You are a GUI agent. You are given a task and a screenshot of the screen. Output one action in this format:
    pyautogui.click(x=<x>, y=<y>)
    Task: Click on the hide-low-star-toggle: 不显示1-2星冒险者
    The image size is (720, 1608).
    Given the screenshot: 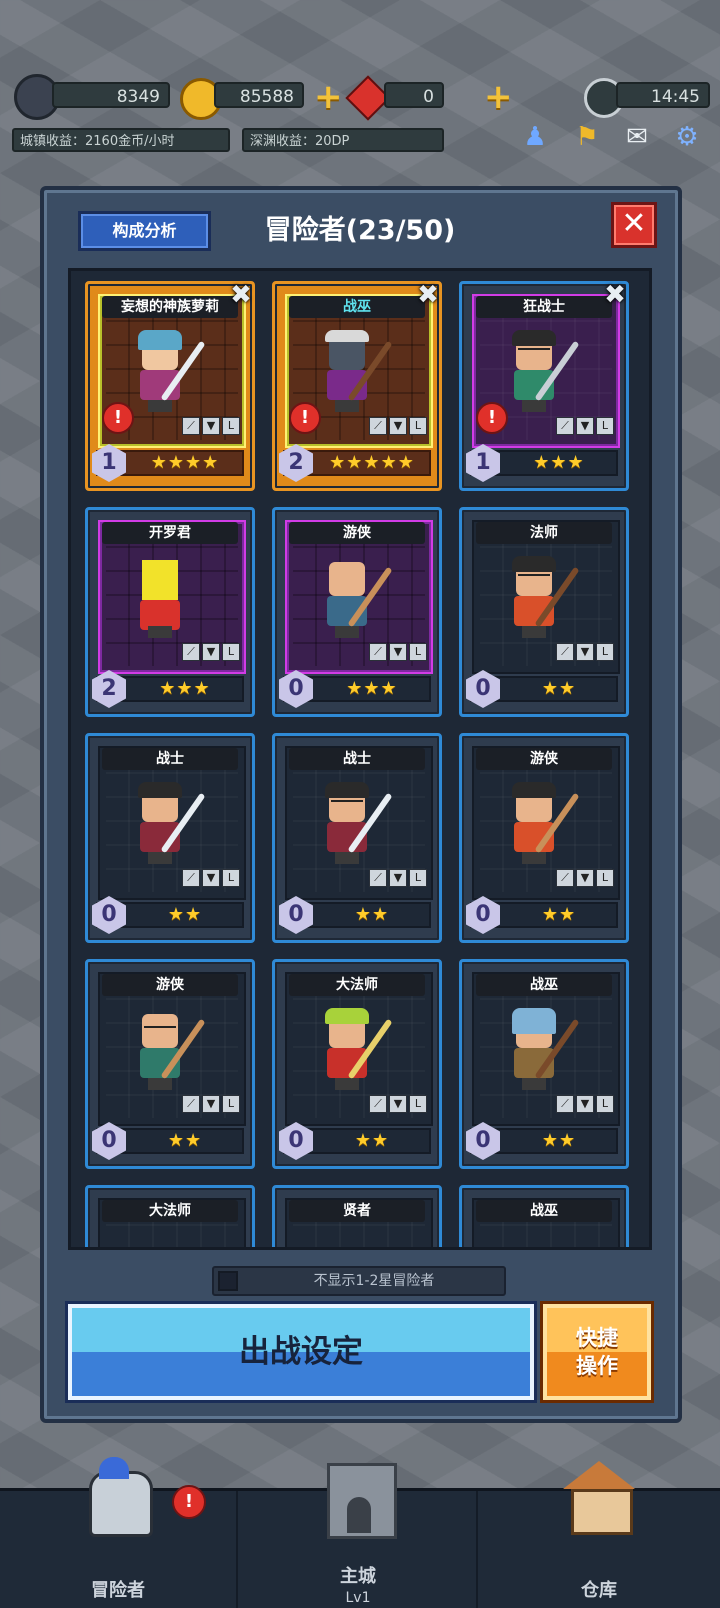 What is the action you would take?
    pyautogui.click(x=359, y=1281)
    